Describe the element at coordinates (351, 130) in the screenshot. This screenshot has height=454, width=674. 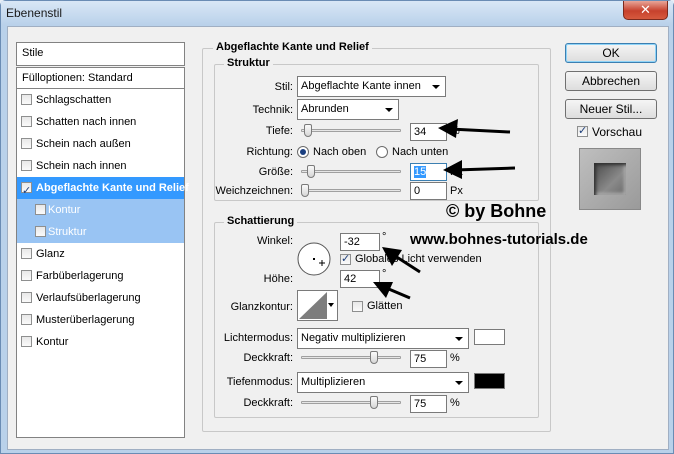
I see `depth-slider-track` at that location.